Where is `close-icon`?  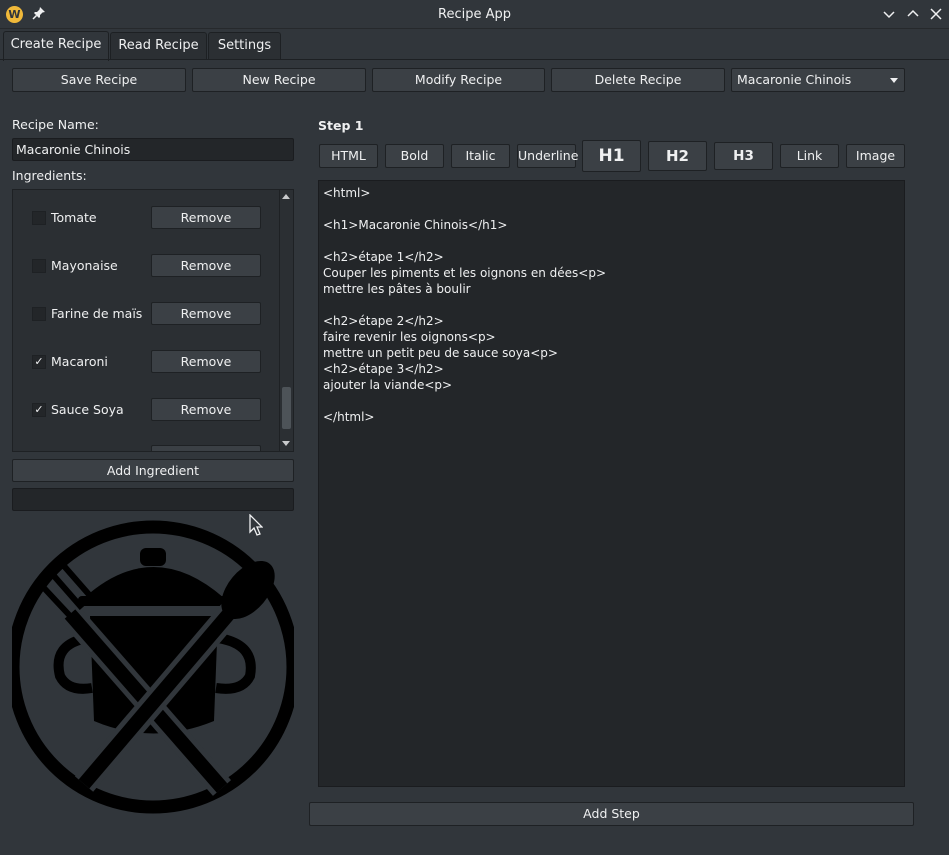 close-icon is located at coordinates (936, 14).